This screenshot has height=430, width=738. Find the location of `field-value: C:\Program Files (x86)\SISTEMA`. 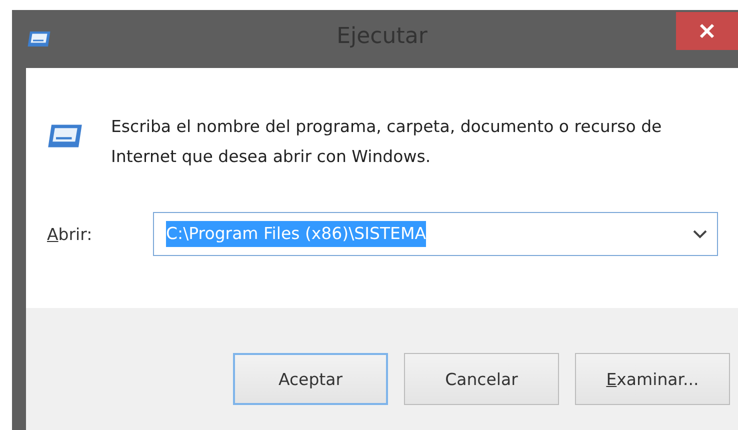

field-value: C:\Program Files (x86)\SISTEMA is located at coordinates (296, 234).